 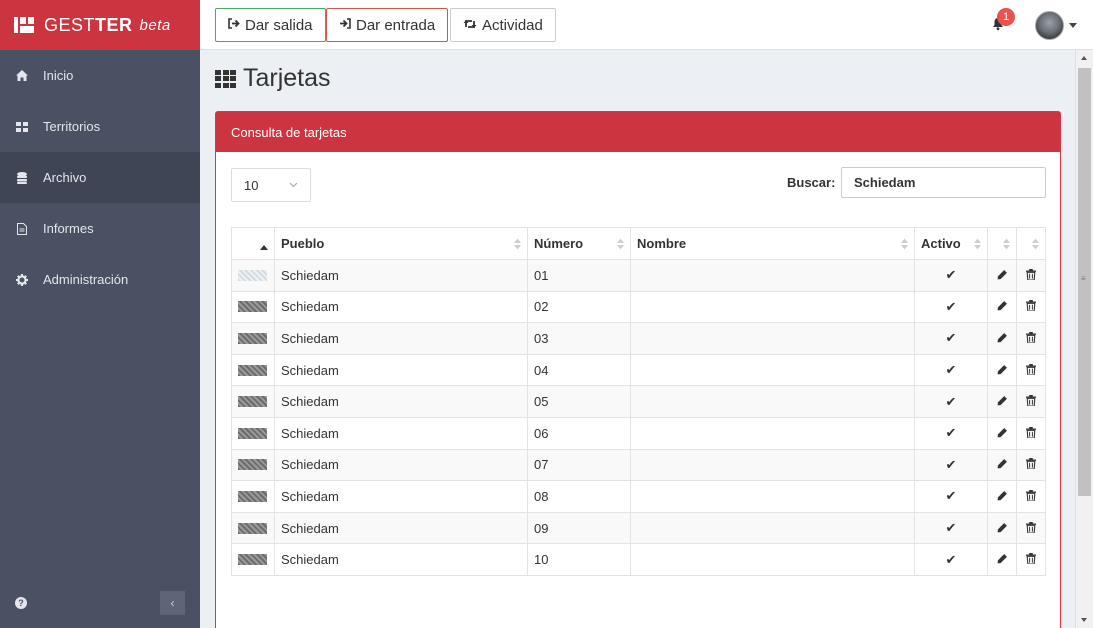 What do you see at coordinates (401, 243) in the screenshot?
I see `column-header-pueblo: Pueblo` at bounding box center [401, 243].